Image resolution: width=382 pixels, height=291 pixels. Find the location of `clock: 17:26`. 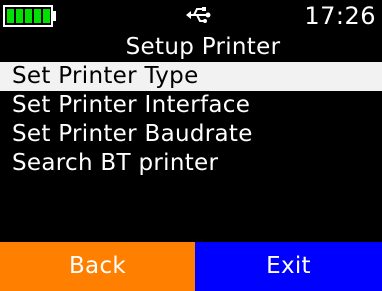

clock: 17:26 is located at coordinates (340, 16).